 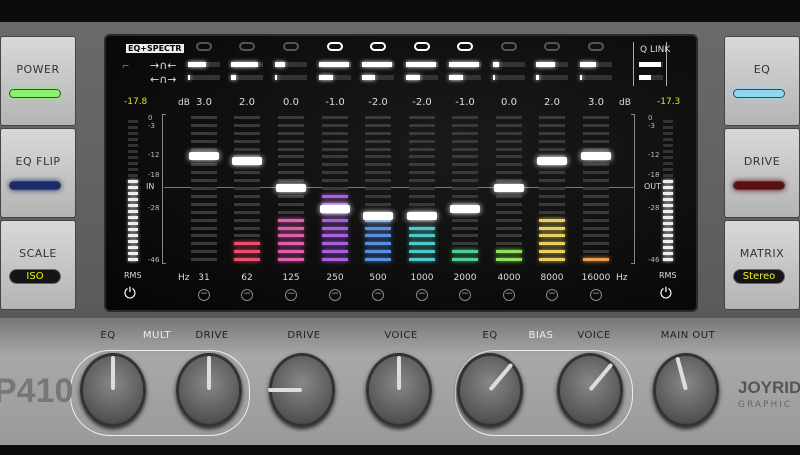 What do you see at coordinates (490, 390) in the screenshot?
I see `knob-eq-bias` at bounding box center [490, 390].